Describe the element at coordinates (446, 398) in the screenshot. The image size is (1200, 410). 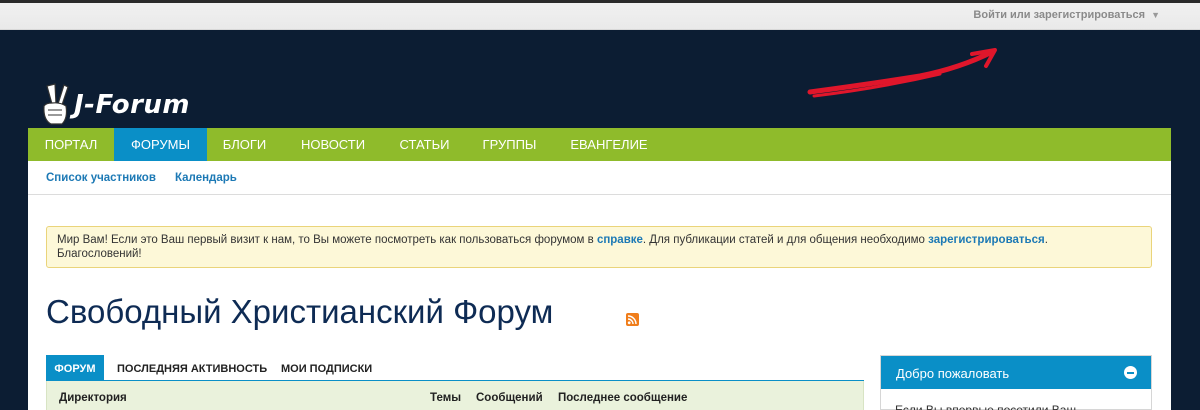
I see `column-header-threads: Темы` at that location.